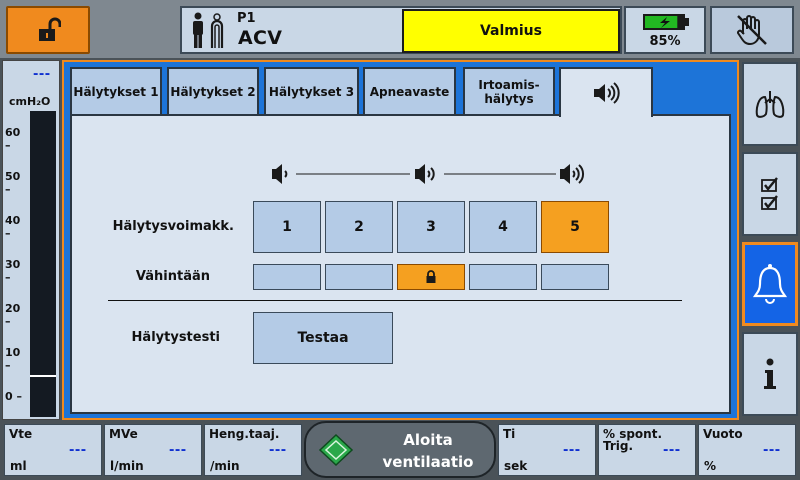  What do you see at coordinates (425, 174) in the screenshot?
I see `speaker-medium-icon` at bounding box center [425, 174].